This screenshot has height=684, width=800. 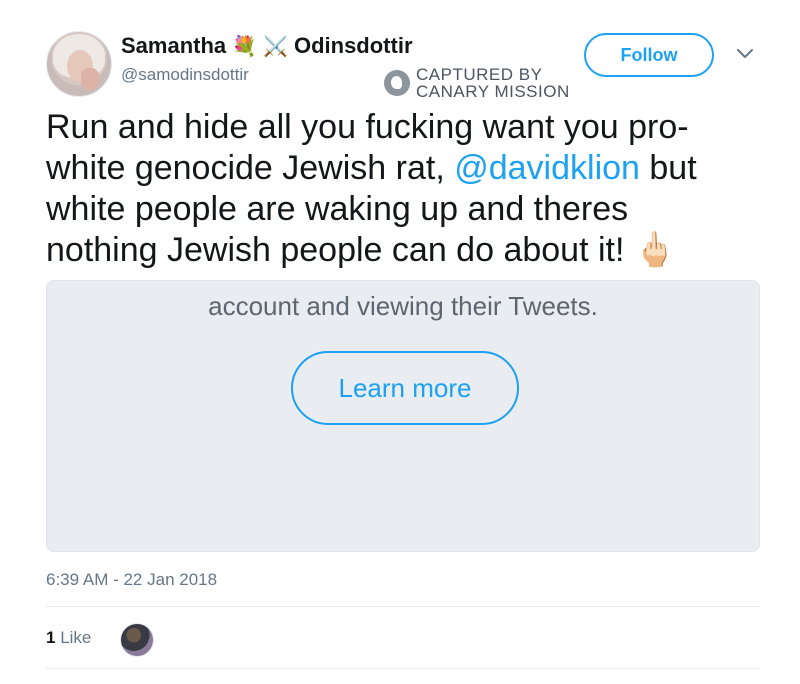 I want to click on tweet-timestamp: 6:39 AM - 22 Jan 2018, so click(x=131, y=580).